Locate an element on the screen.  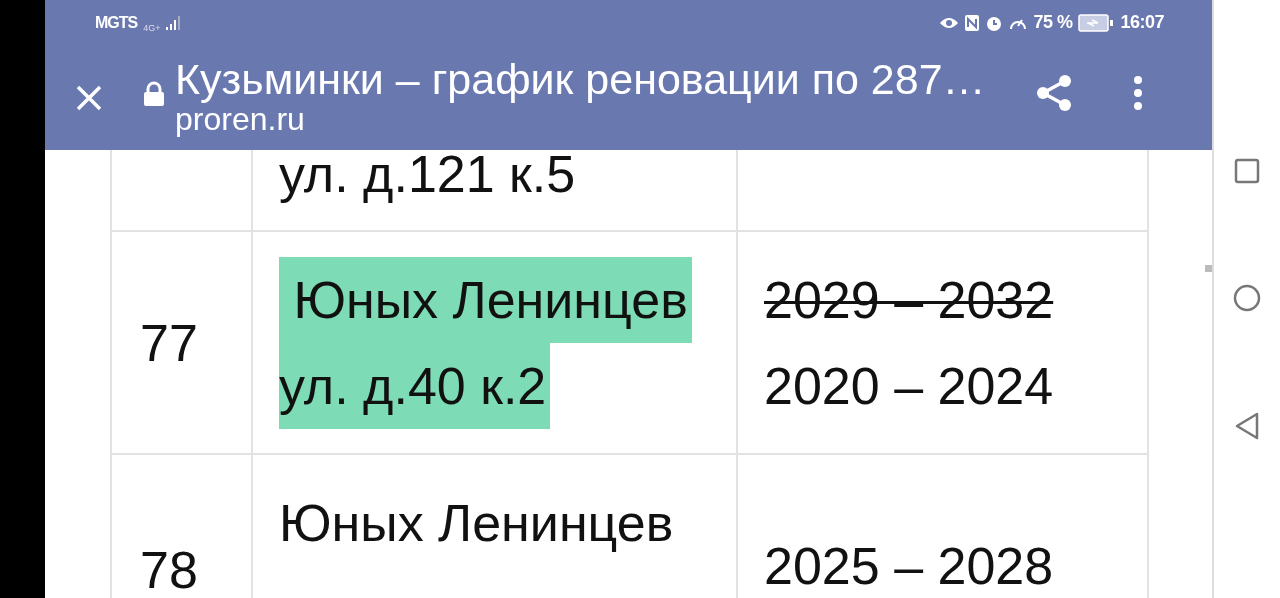
address-text: ул. д.40 к.2 is located at coordinates (415, 385).